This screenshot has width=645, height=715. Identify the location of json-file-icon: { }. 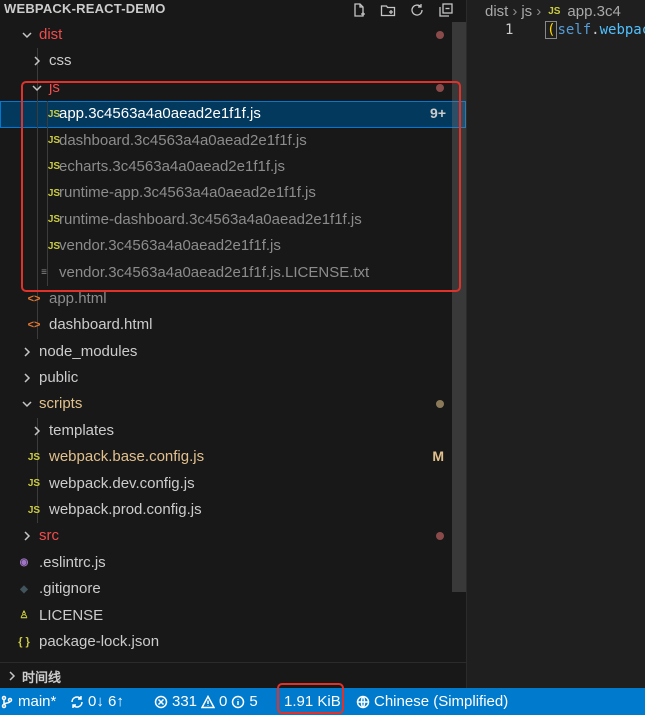
(24, 641).